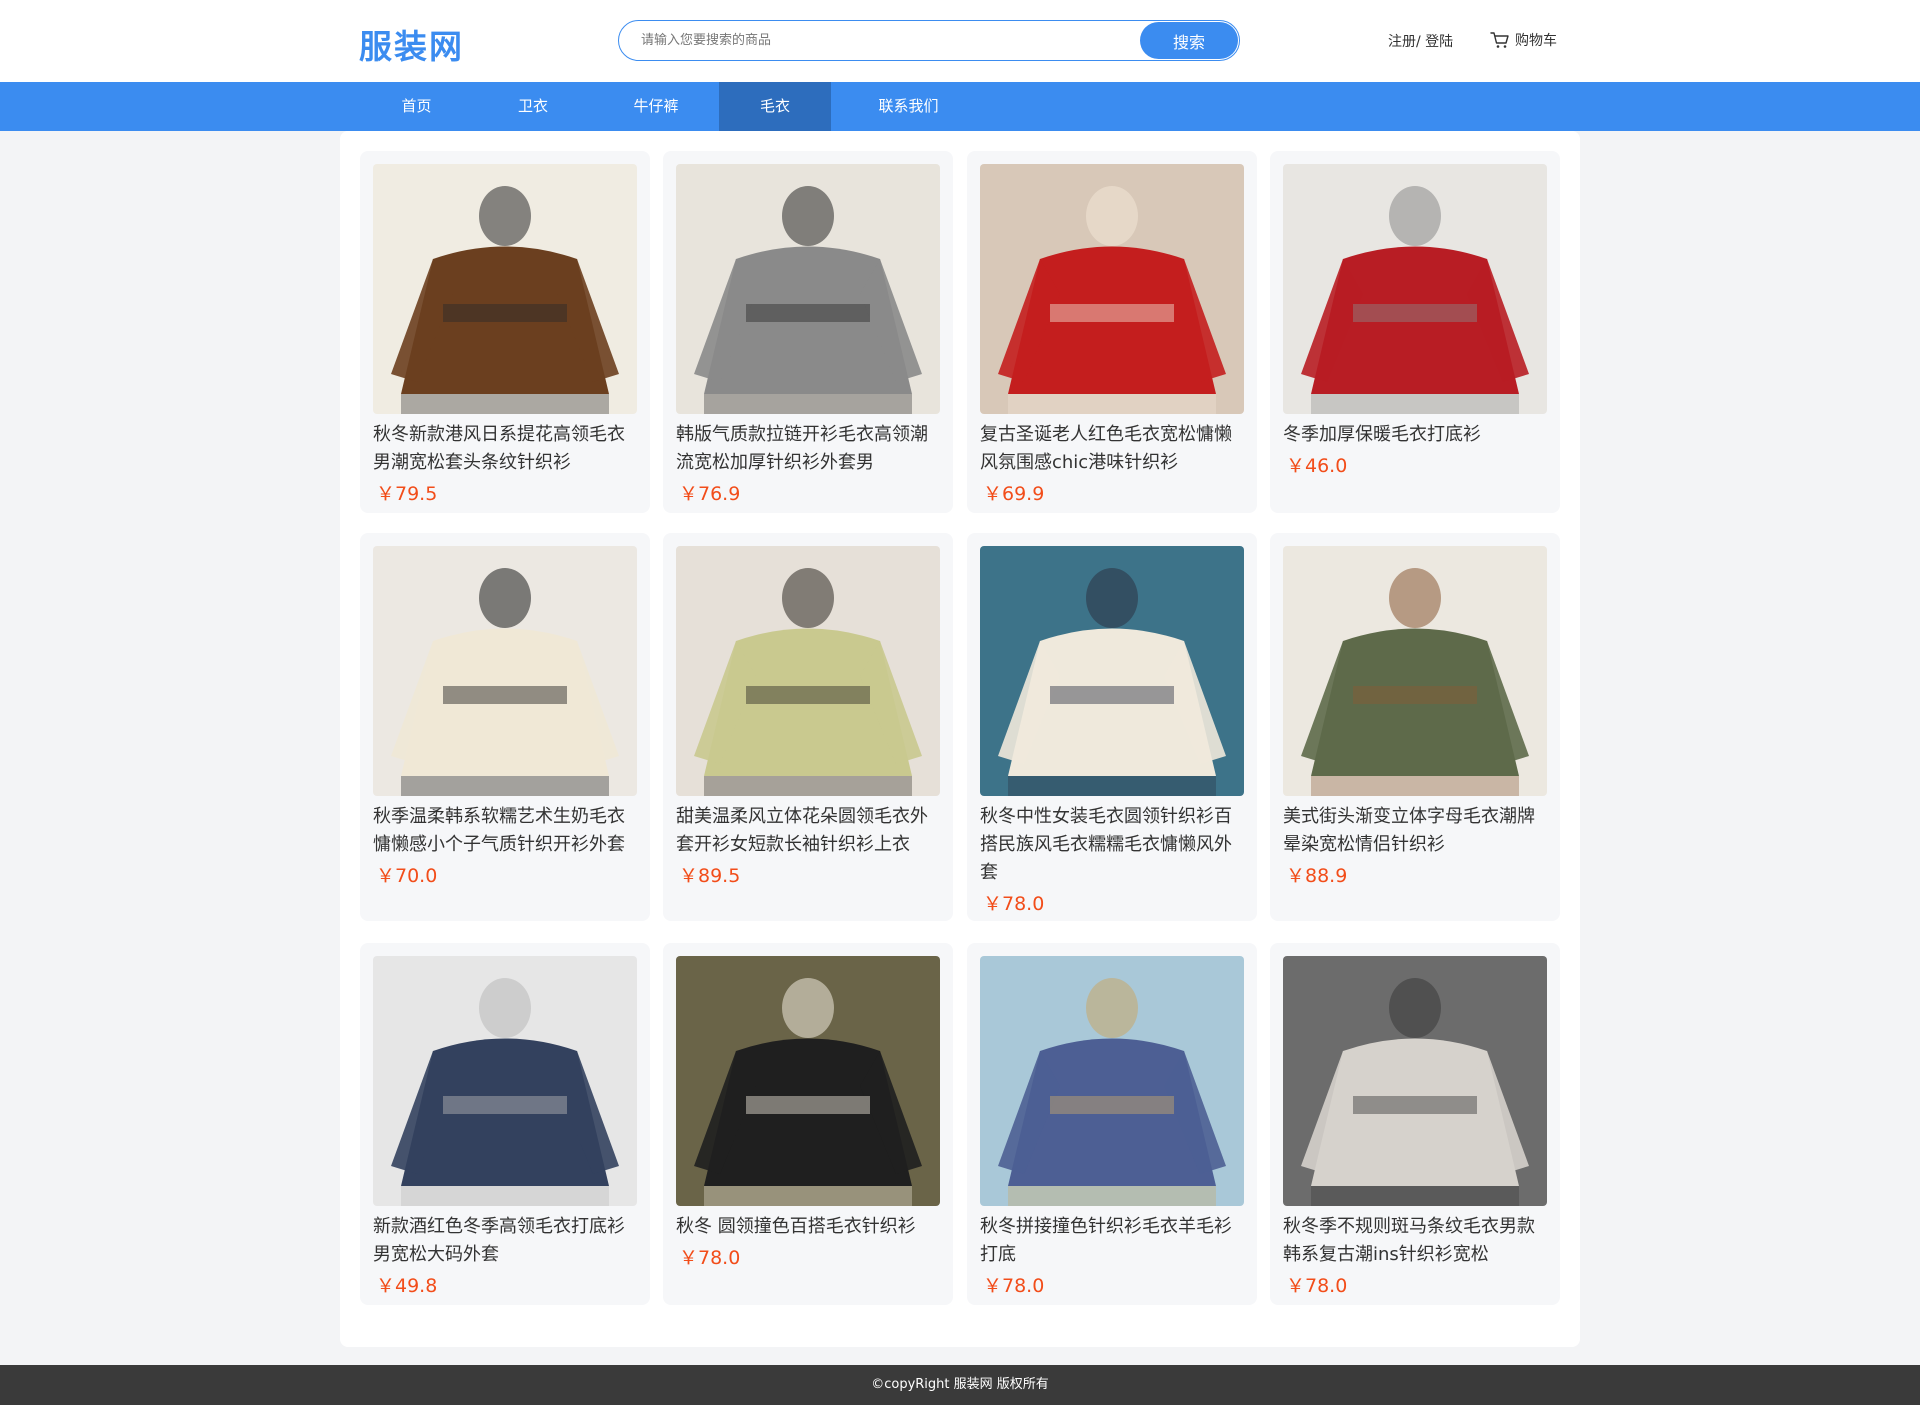 Image resolution: width=1920 pixels, height=1405 pixels. What do you see at coordinates (1499, 40) in the screenshot?
I see `cart-icon` at bounding box center [1499, 40].